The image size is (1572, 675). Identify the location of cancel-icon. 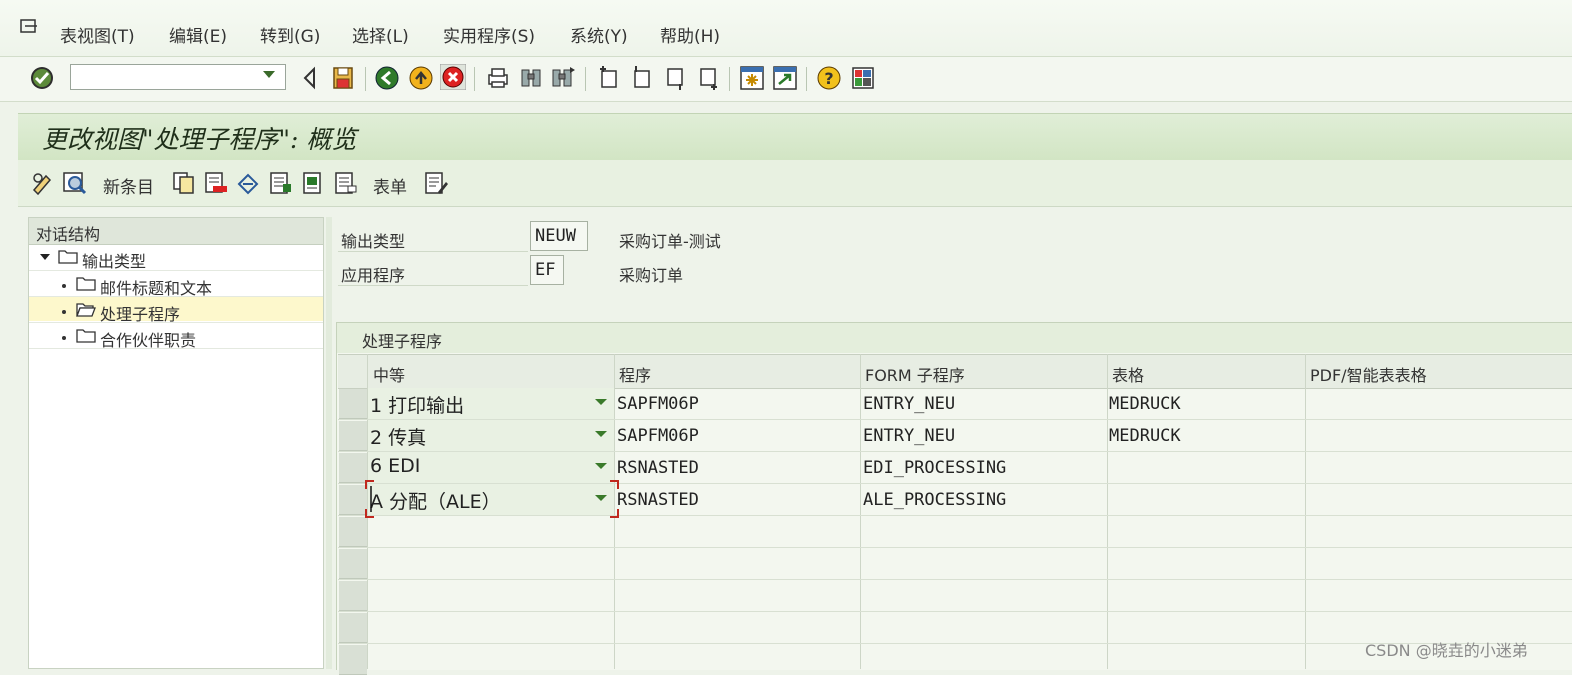
(453, 77).